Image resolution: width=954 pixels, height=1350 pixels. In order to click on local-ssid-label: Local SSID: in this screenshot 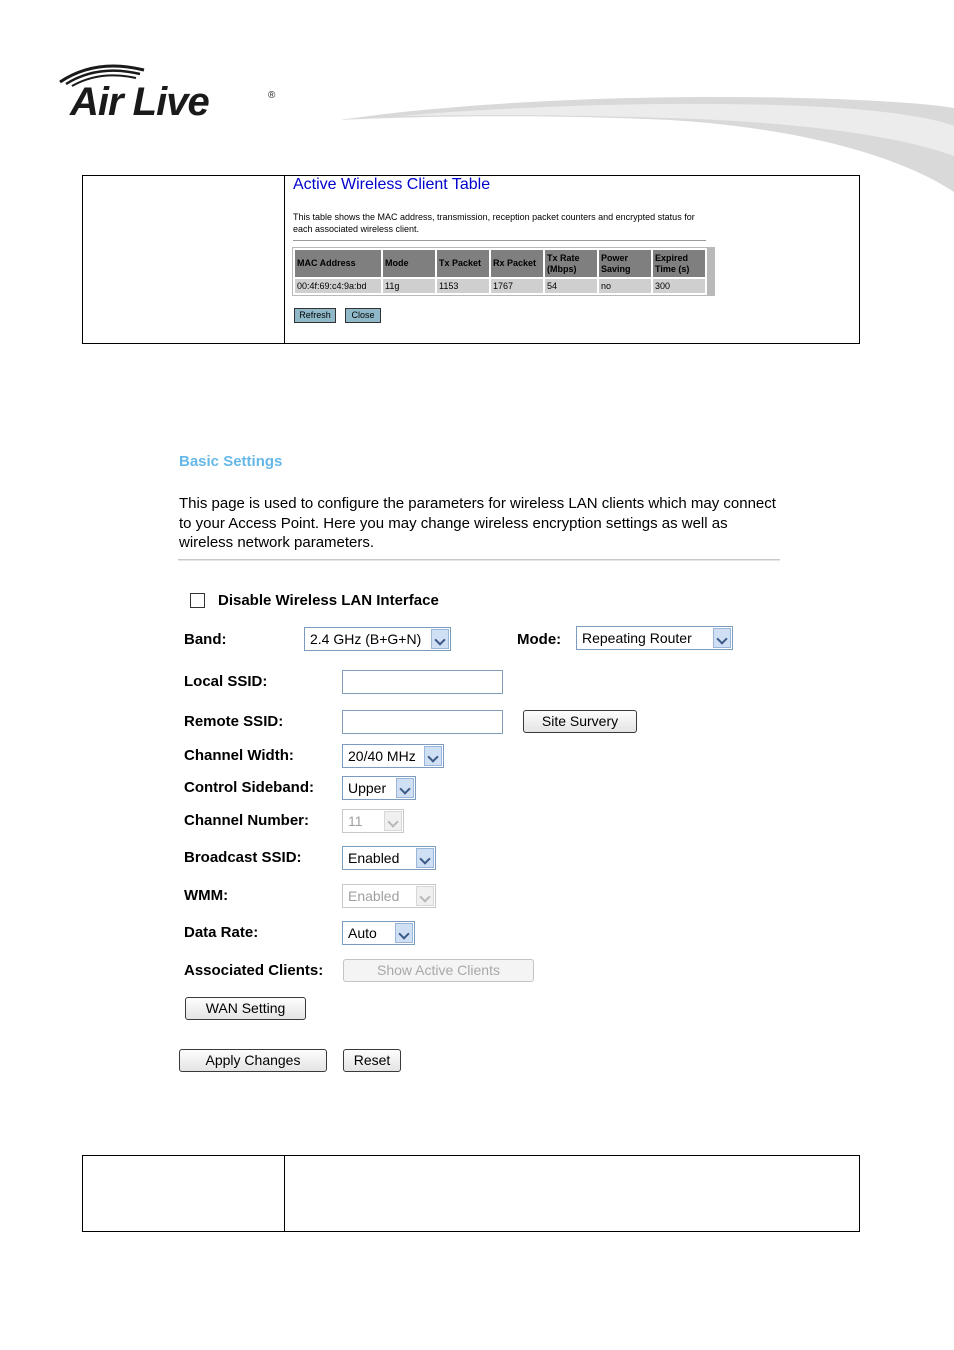, I will do `click(226, 681)`.